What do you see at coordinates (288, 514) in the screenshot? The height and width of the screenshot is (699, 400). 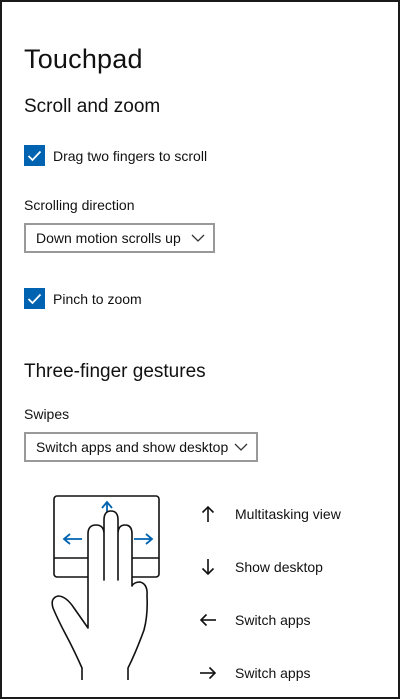 I see `gesture-up-label: Multitasking view` at bounding box center [288, 514].